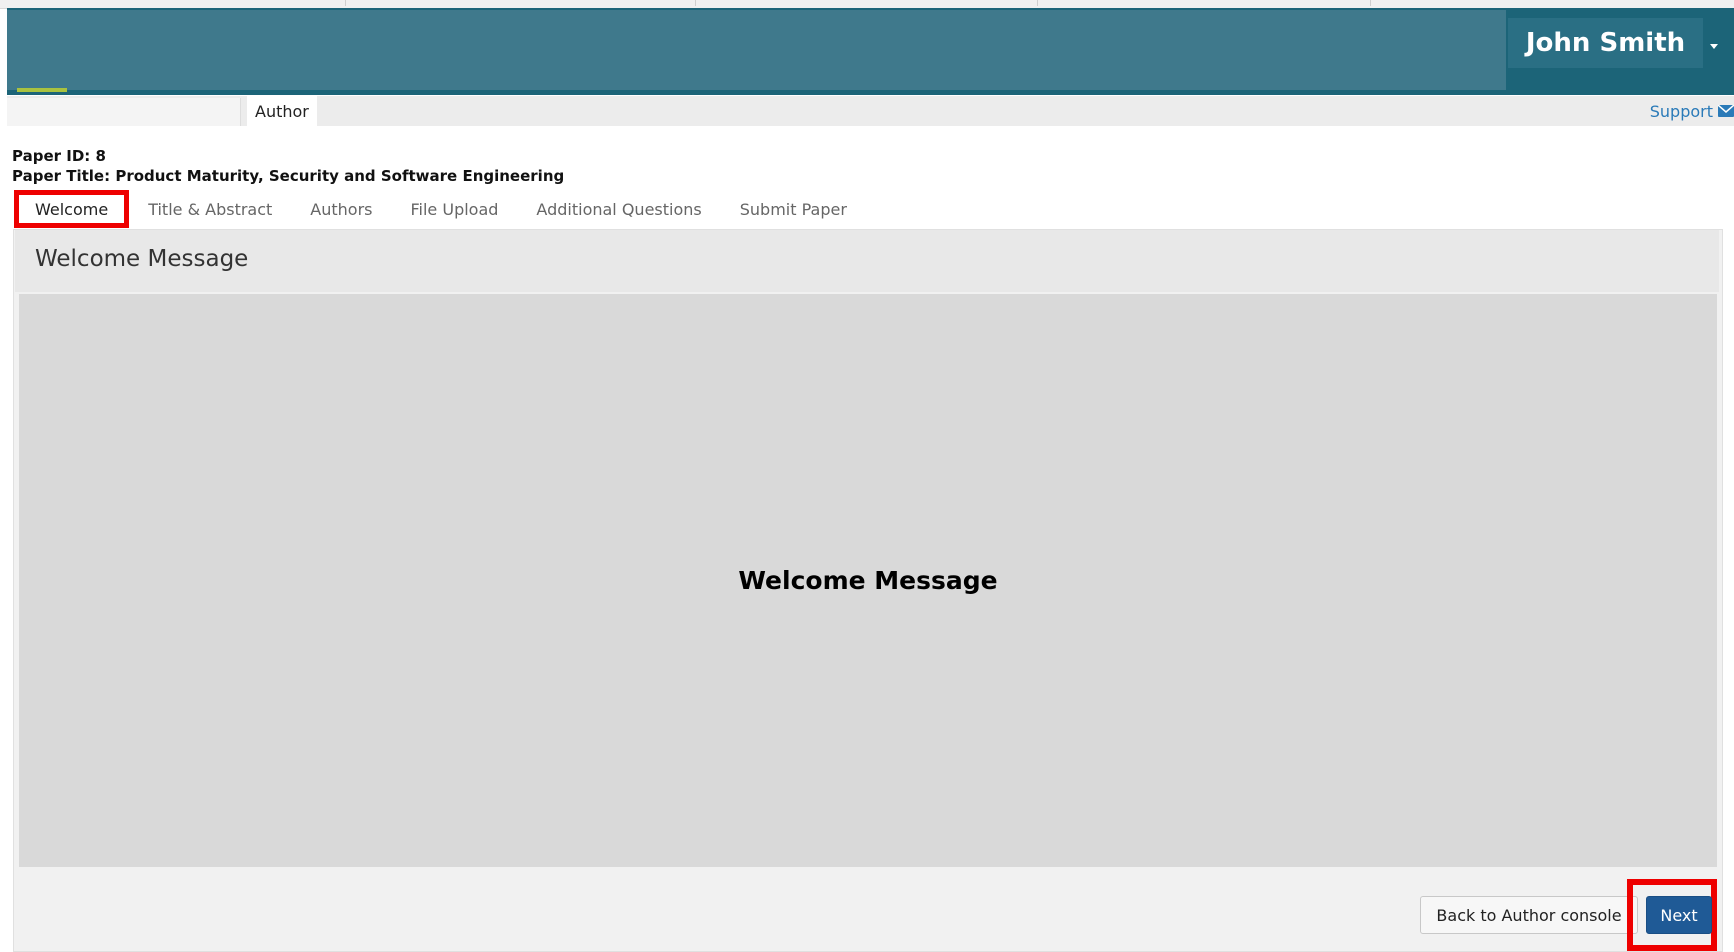 This screenshot has height=952, width=1734. What do you see at coordinates (210, 209) in the screenshot?
I see `tab-title-abstract: Title & Abstract` at bounding box center [210, 209].